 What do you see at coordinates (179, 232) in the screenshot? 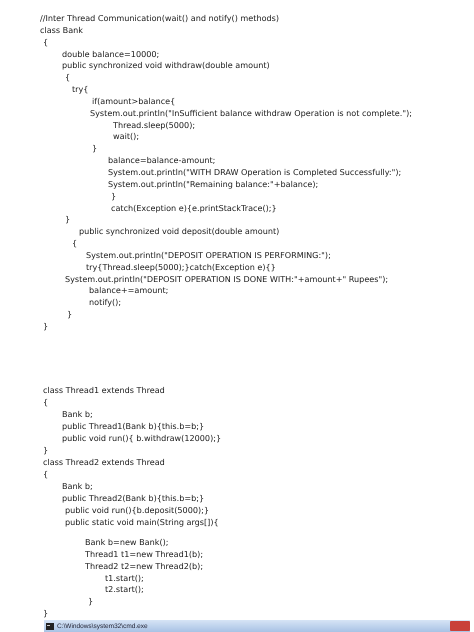
I see `code-line: public synchronized void deposit(double amount)` at bounding box center [179, 232].